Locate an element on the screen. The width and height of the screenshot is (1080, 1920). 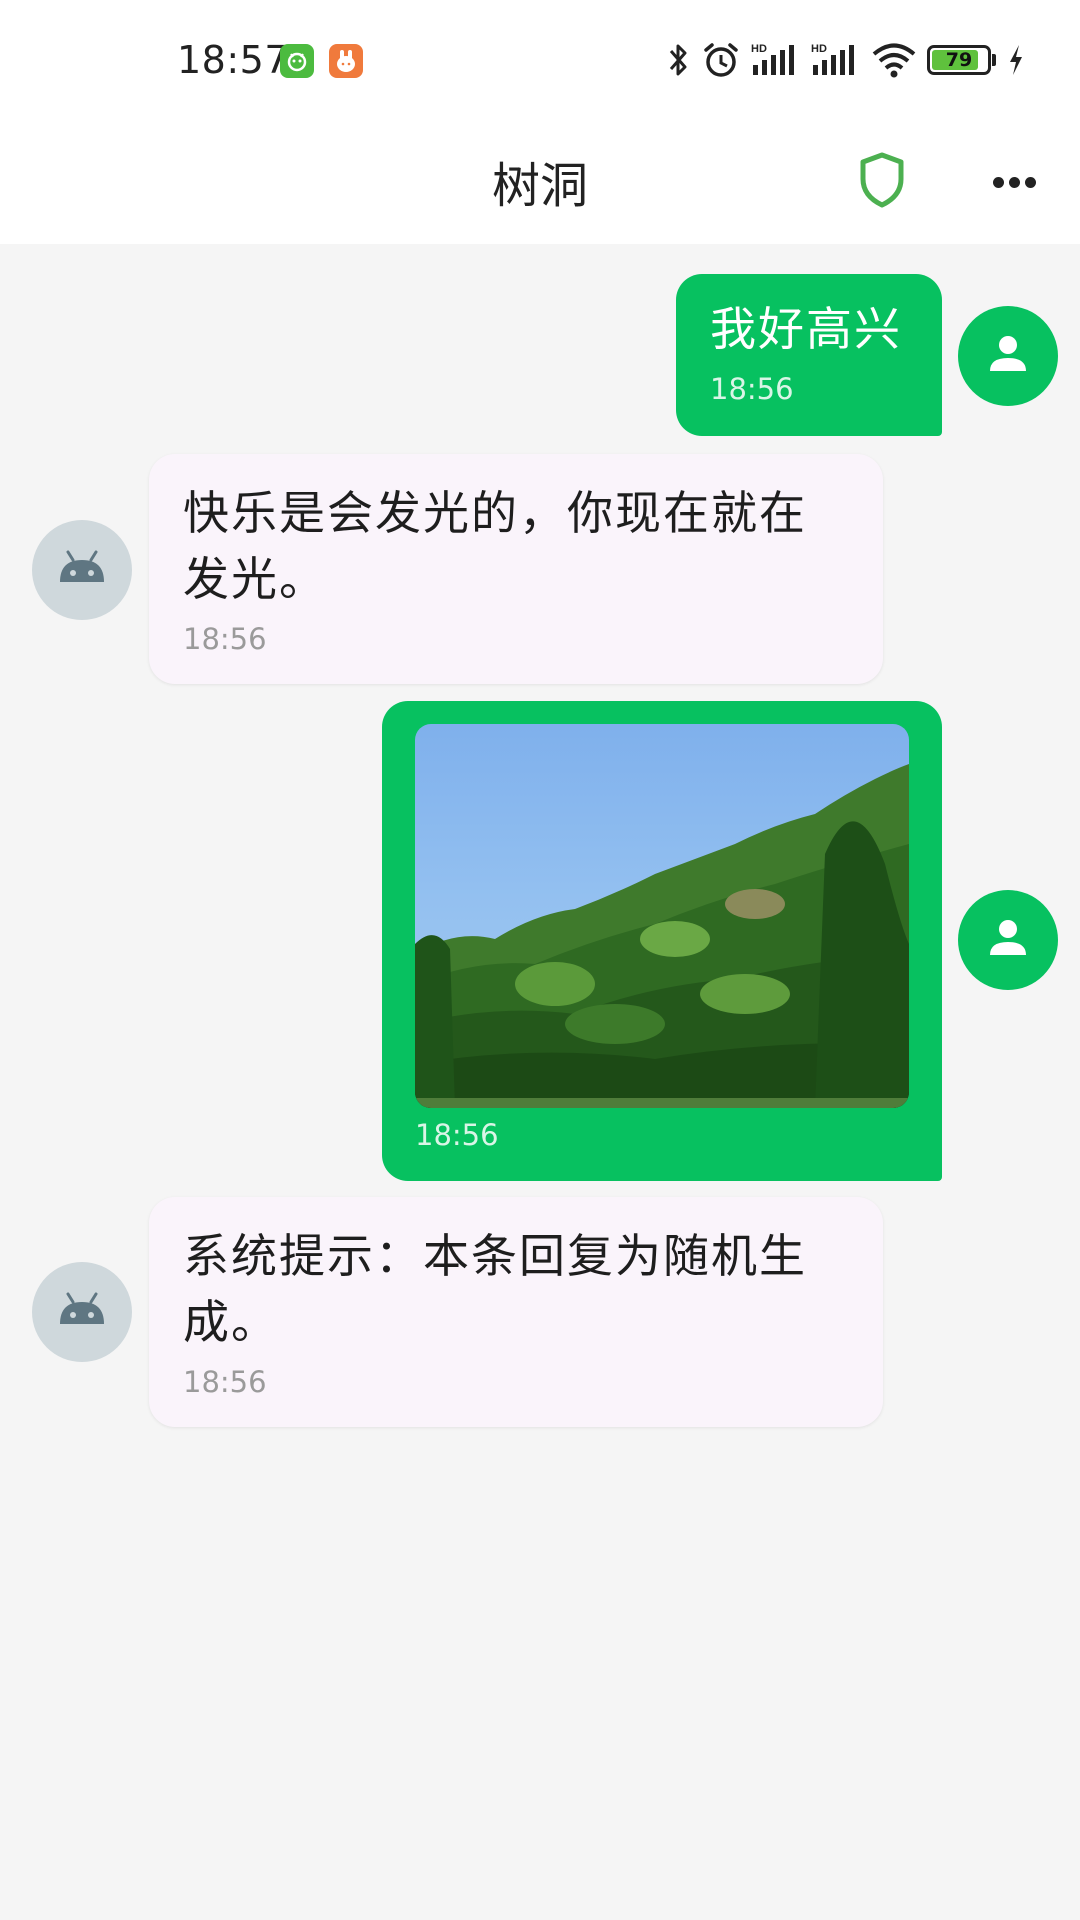
shield-button is located at coordinates (882, 182).